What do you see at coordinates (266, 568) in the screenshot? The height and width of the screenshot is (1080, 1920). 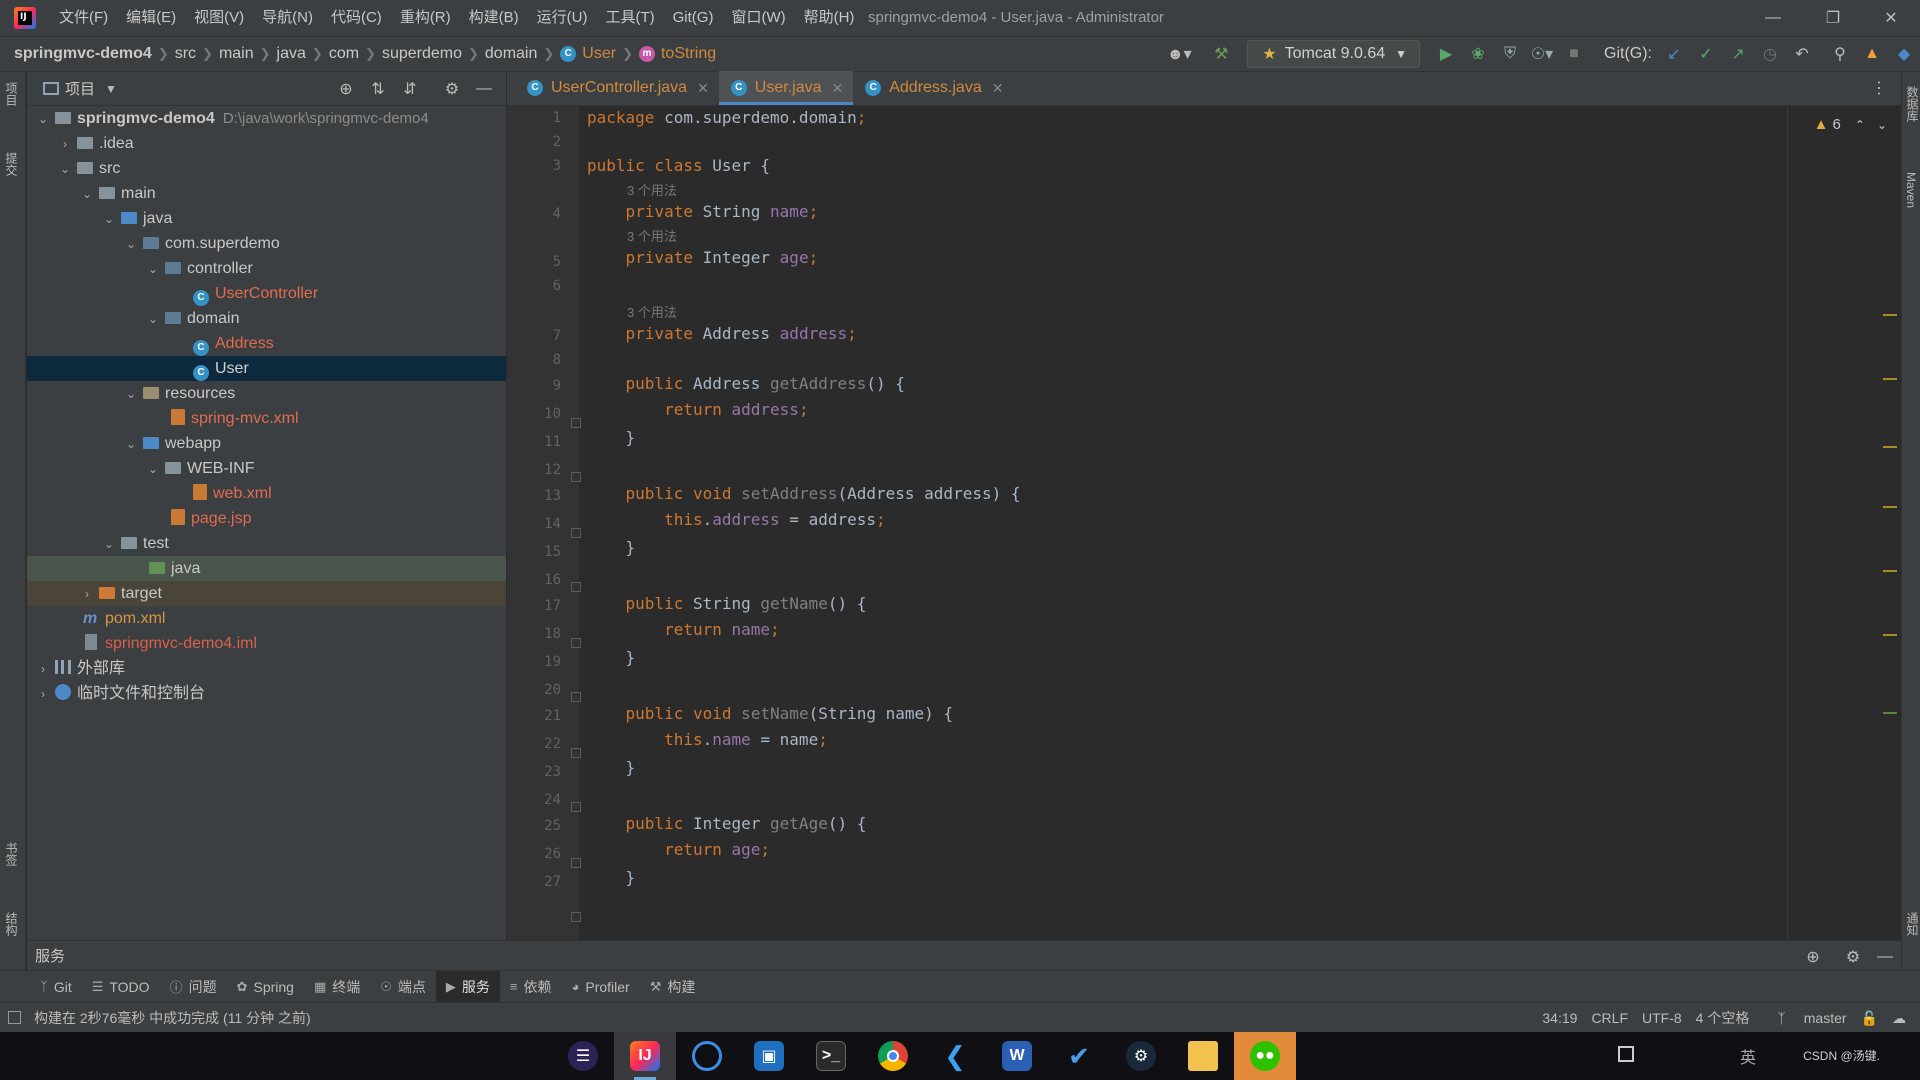 I see `tree-item-test-java: java` at bounding box center [266, 568].